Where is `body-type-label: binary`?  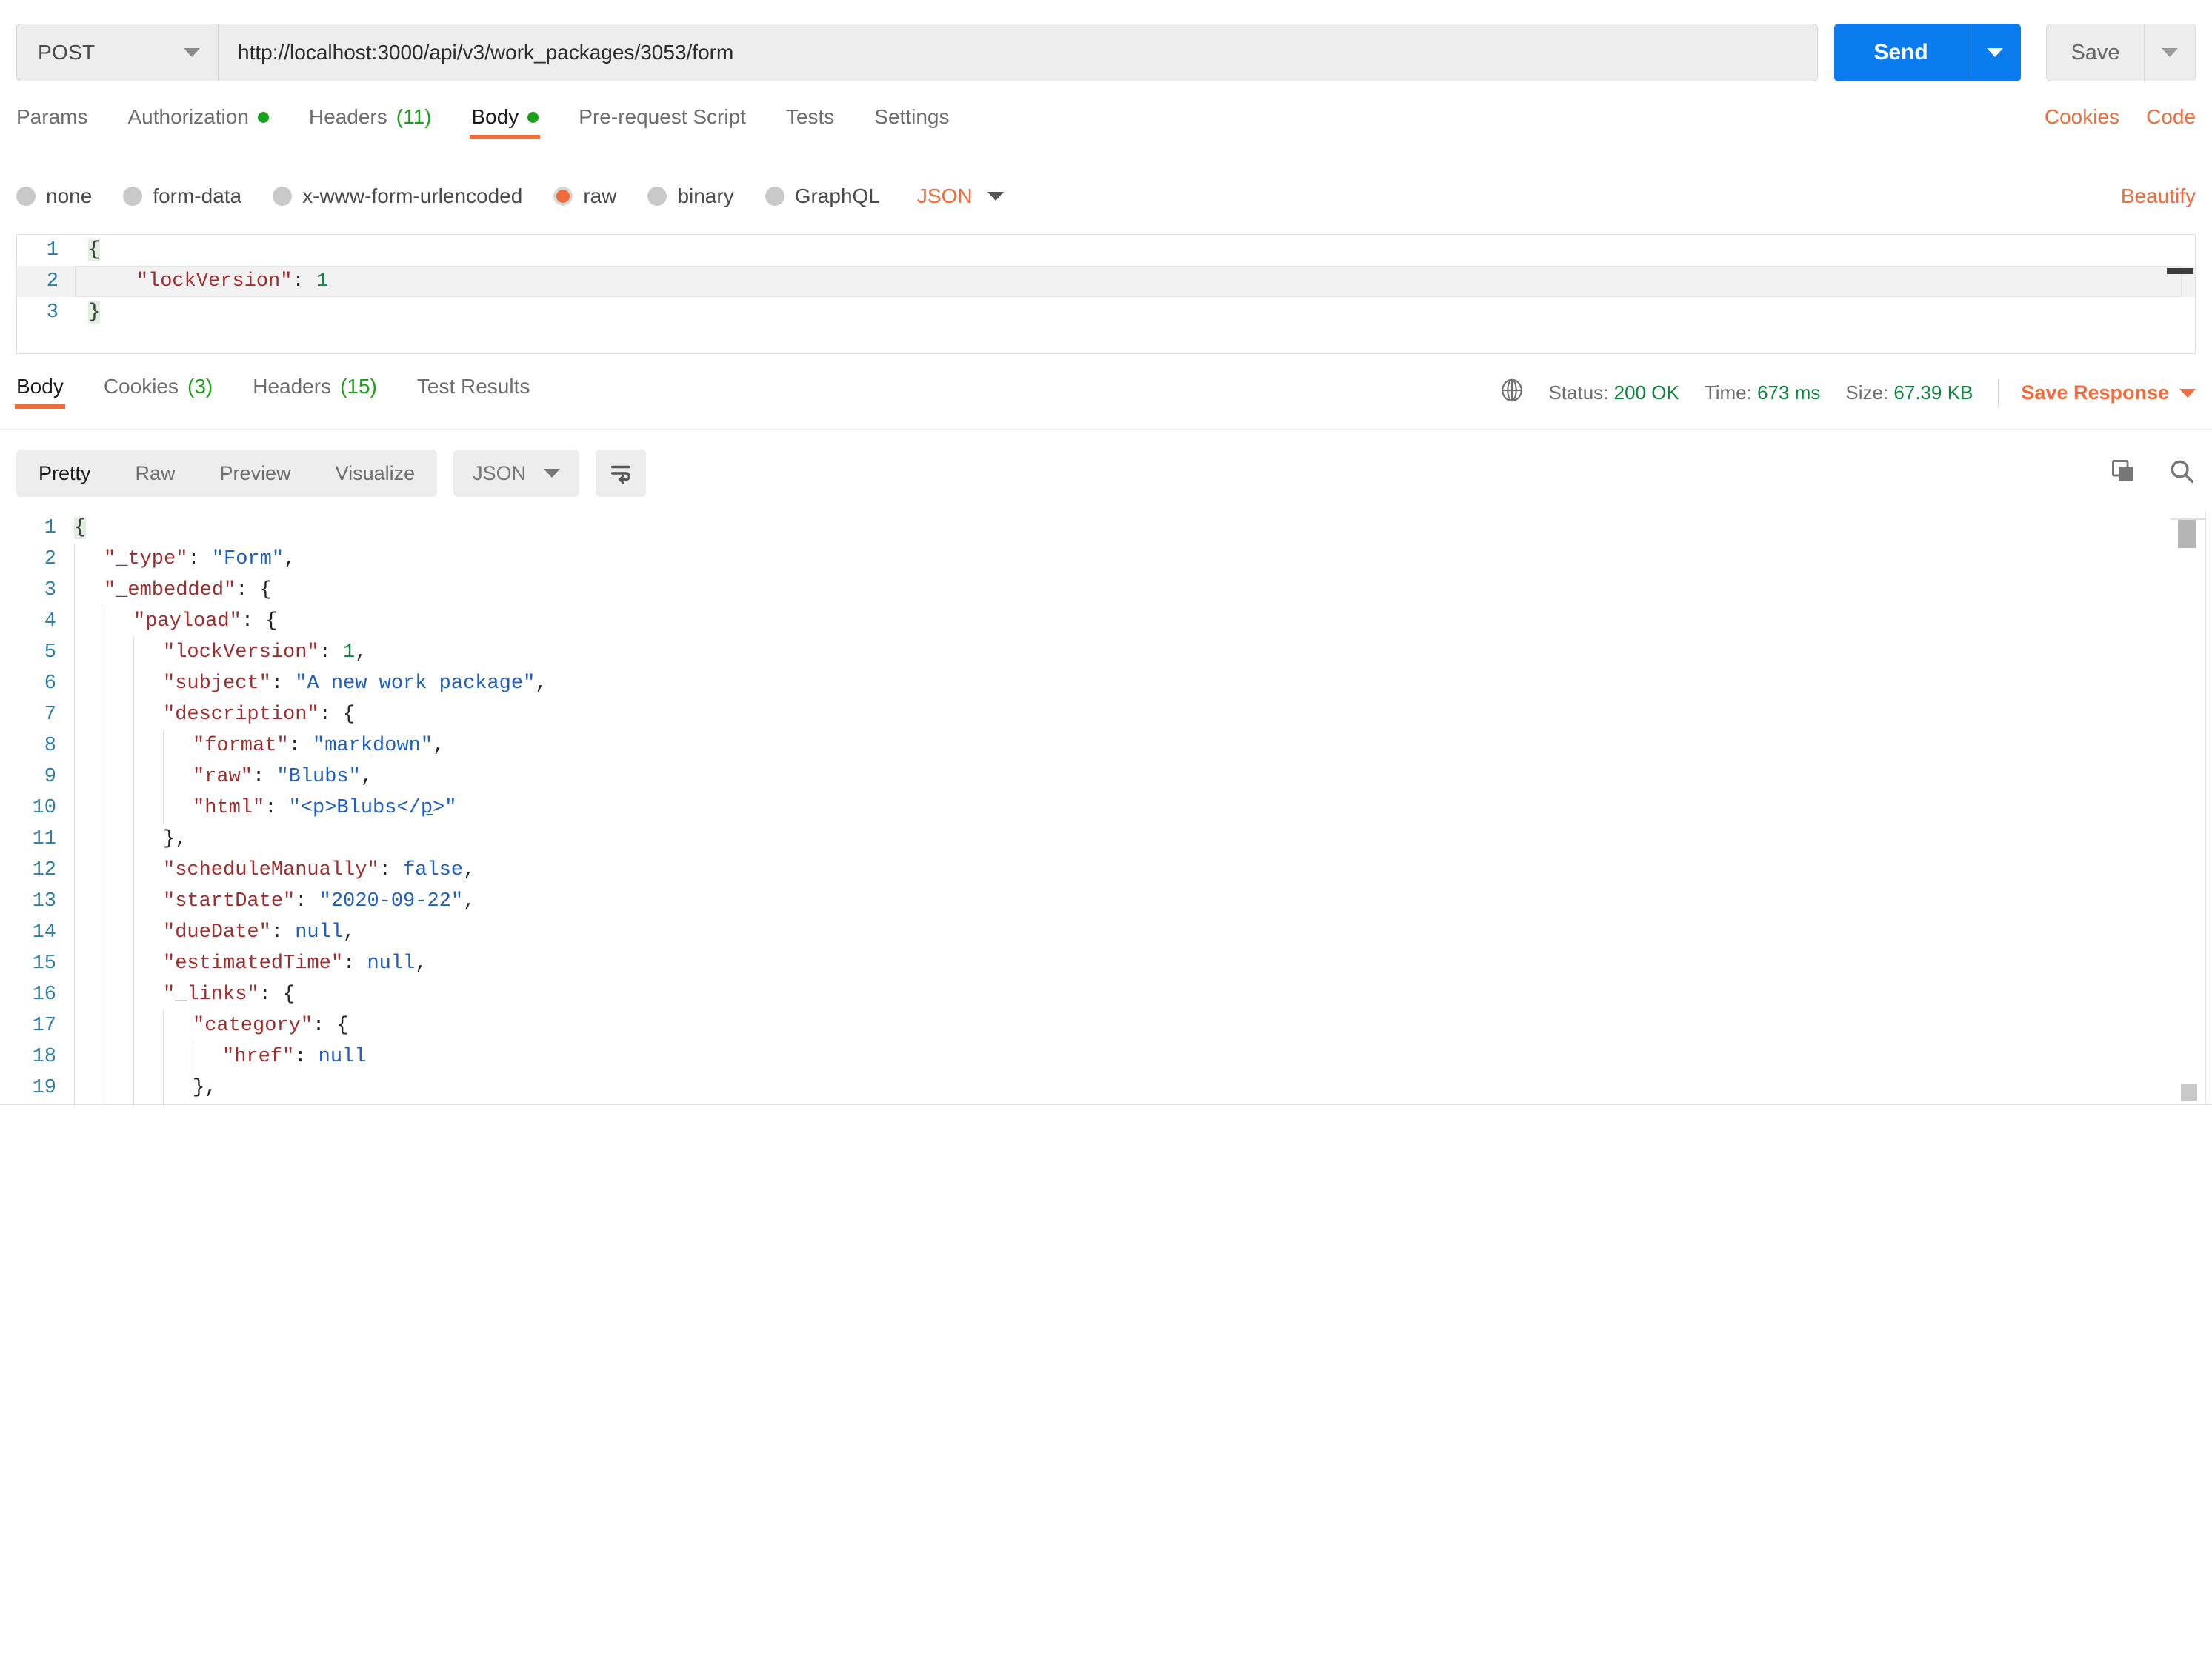
body-type-label: binary is located at coordinates (705, 195).